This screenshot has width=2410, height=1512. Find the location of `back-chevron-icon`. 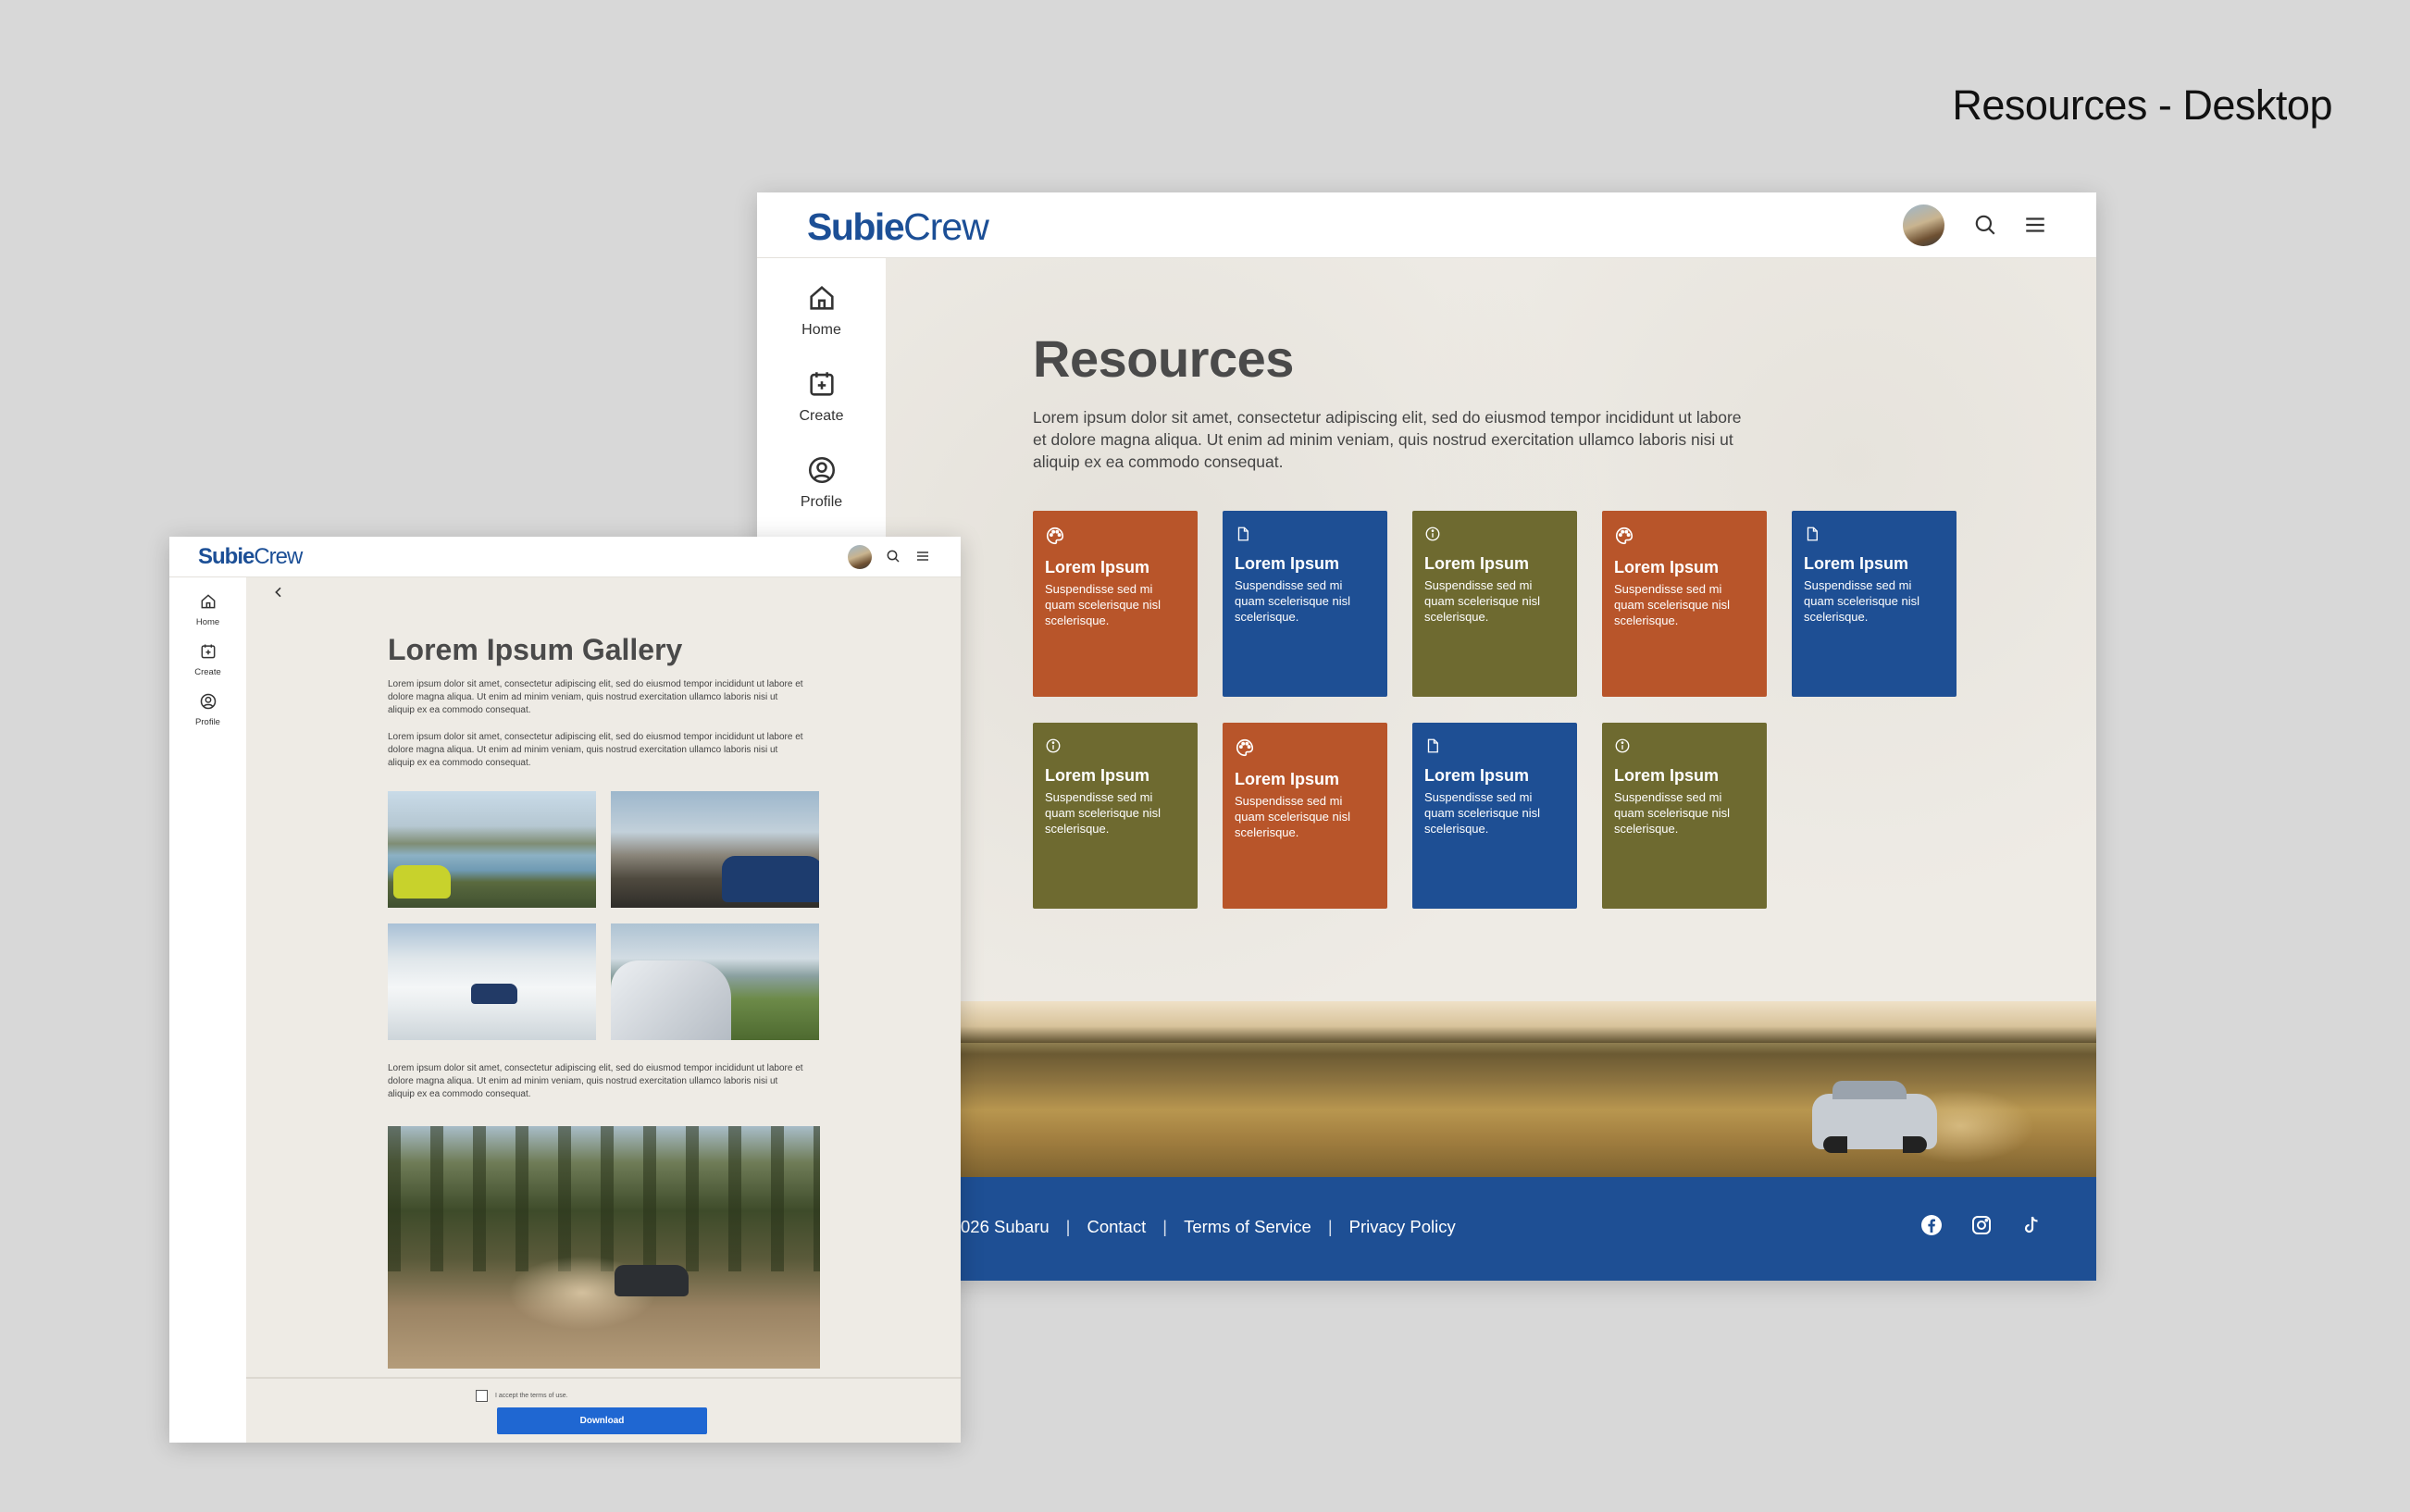

back-chevron-icon is located at coordinates (278, 594).